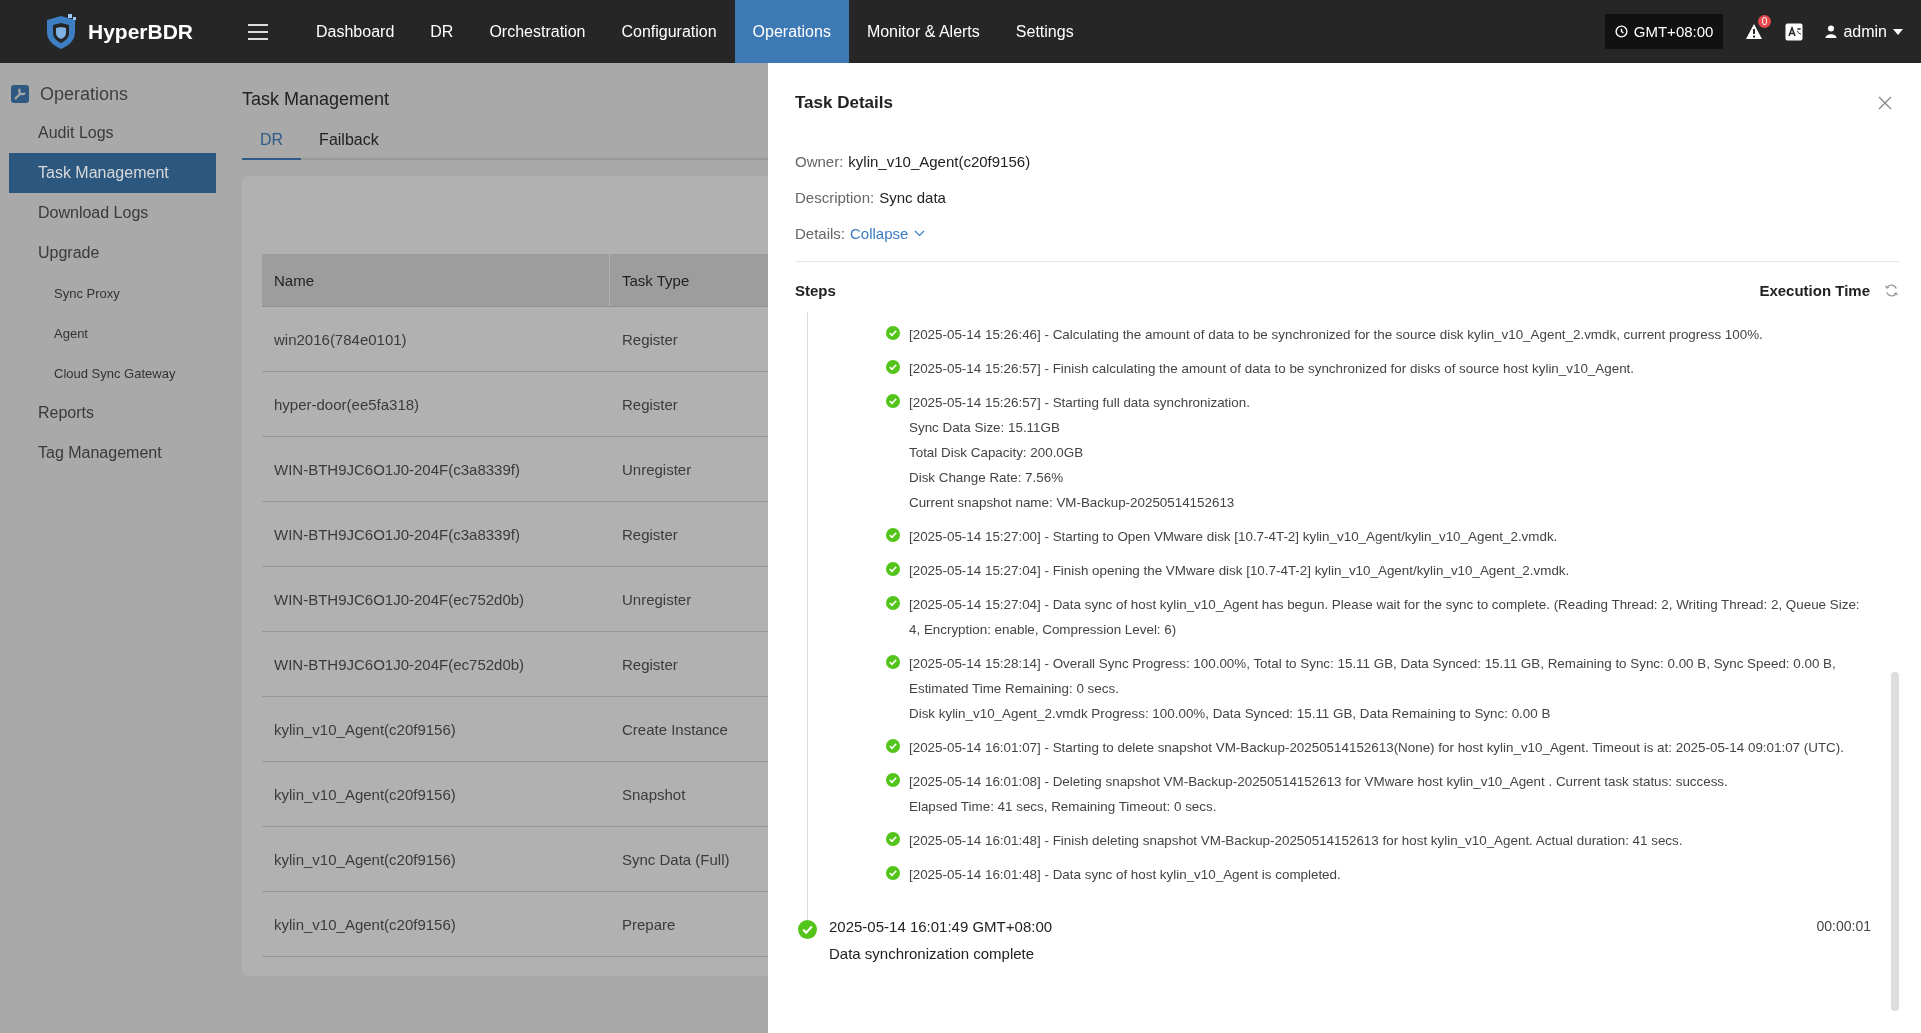 The image size is (1921, 1033). What do you see at coordinates (112, 453) in the screenshot?
I see `sidebar-item: Tag Management` at bounding box center [112, 453].